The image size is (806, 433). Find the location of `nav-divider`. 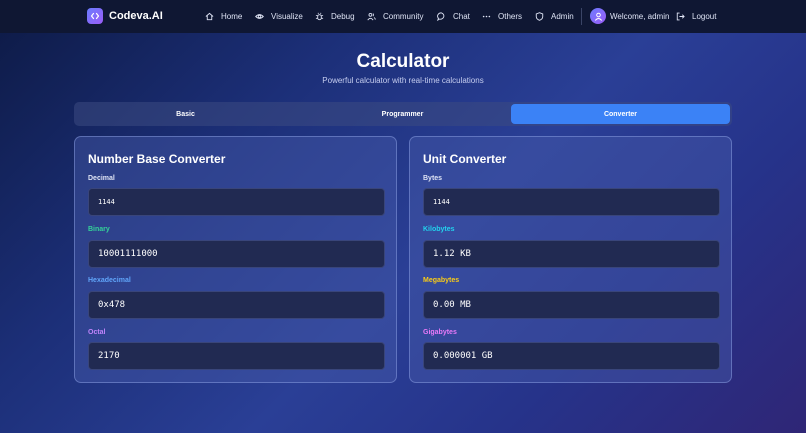

nav-divider is located at coordinates (581, 16).